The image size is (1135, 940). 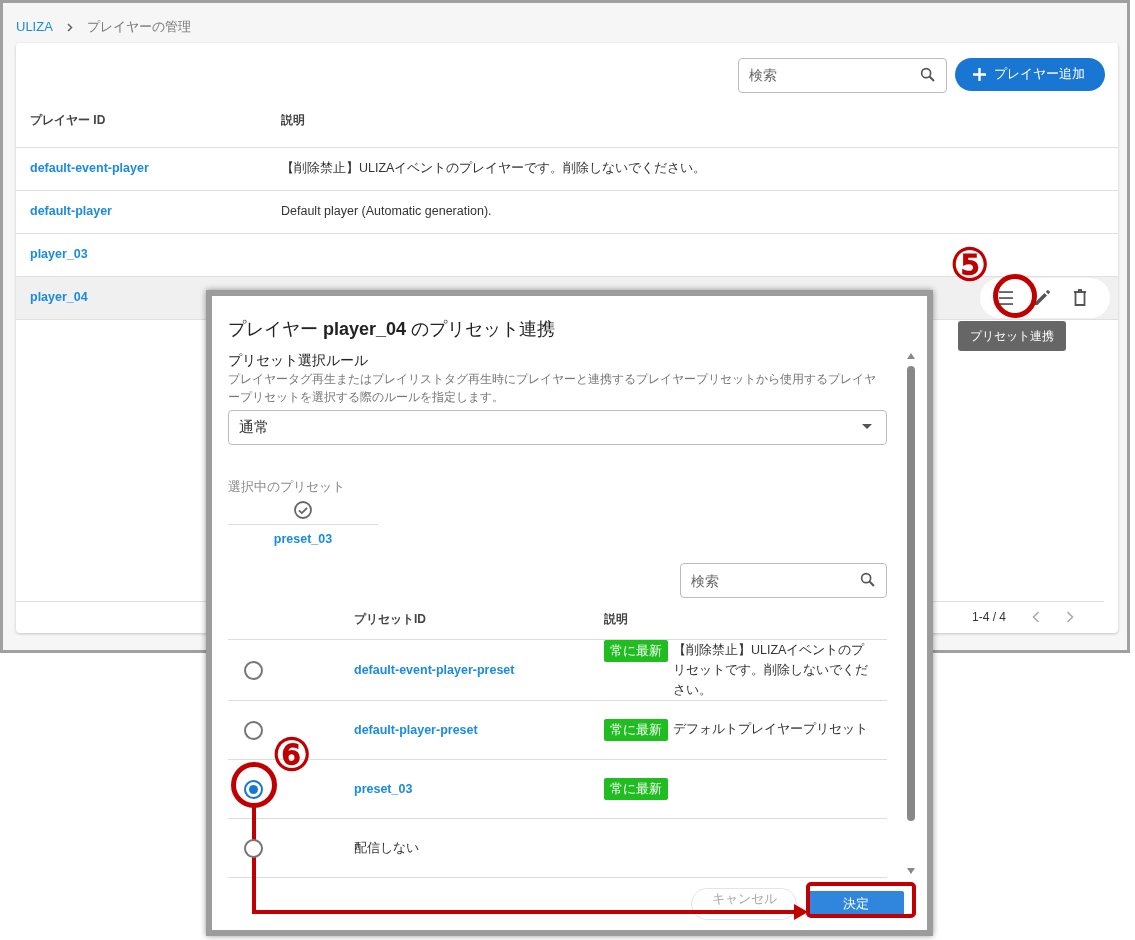 What do you see at coordinates (434, 670) in the screenshot?
I see `preset-id-link: default-event-player-preset` at bounding box center [434, 670].